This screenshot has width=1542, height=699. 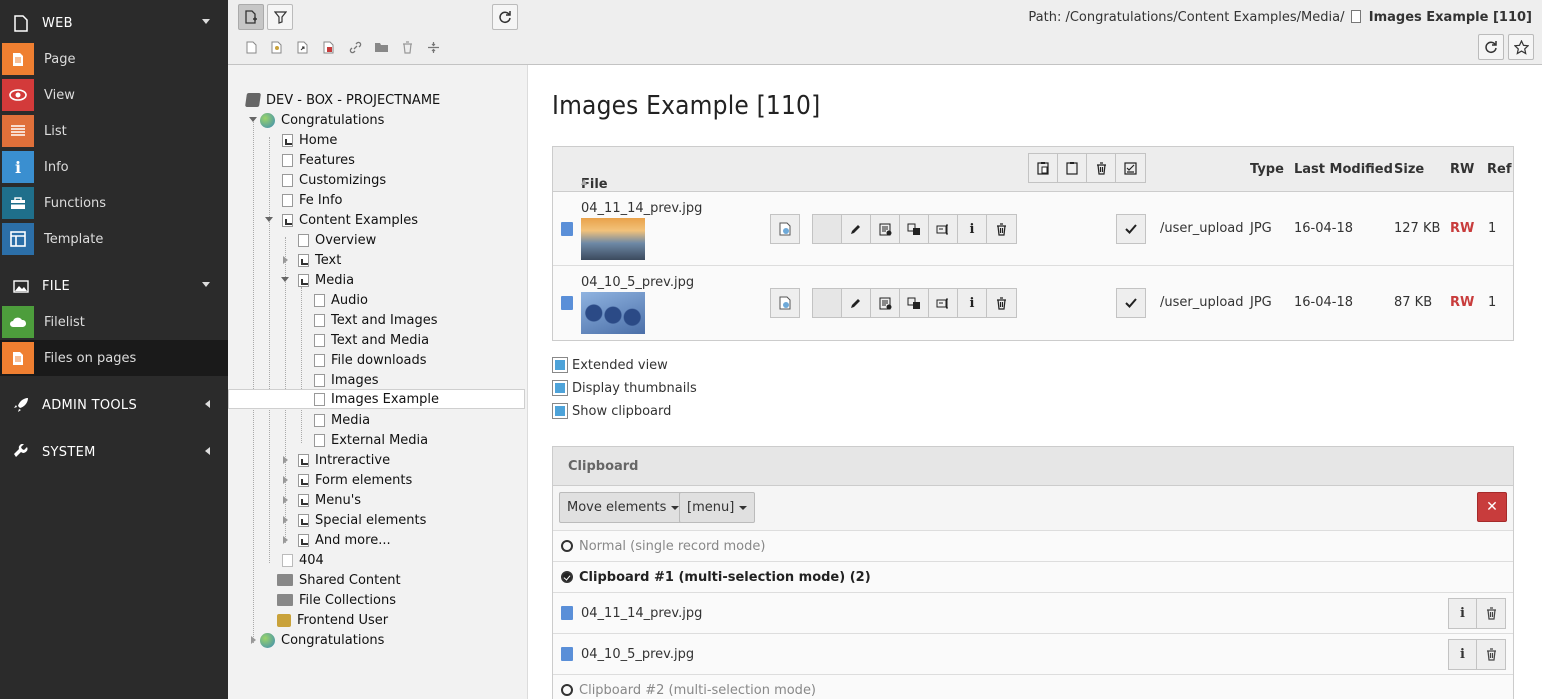 I want to click on clear-clipboard-button: ✕, so click(x=1492, y=507).